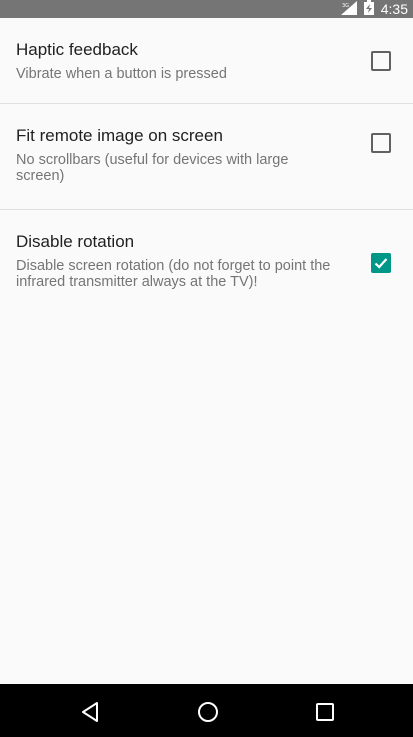 This screenshot has width=413, height=737. I want to click on status-icons: 3G 4:35, so click(374, 9).